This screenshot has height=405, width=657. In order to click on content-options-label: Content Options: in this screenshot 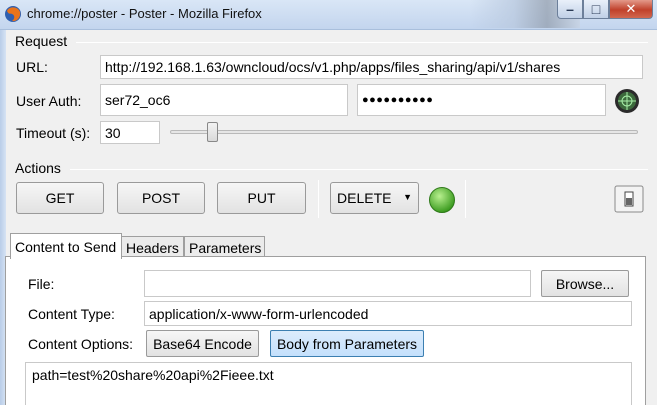, I will do `click(81, 344)`.